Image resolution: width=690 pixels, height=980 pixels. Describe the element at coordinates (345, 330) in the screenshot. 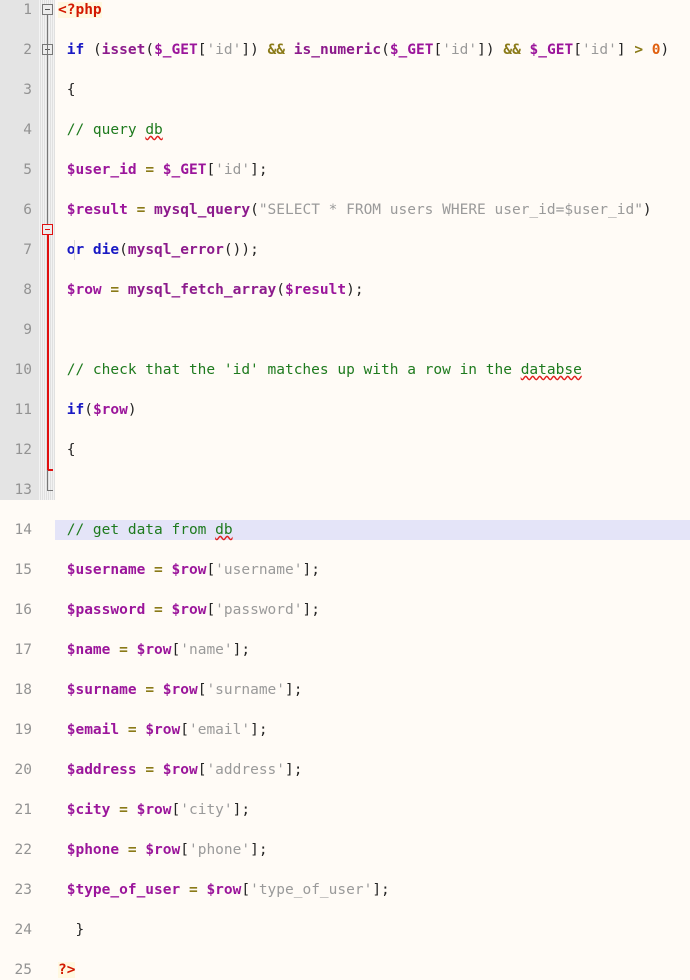

I see `code-line: 9` at that location.